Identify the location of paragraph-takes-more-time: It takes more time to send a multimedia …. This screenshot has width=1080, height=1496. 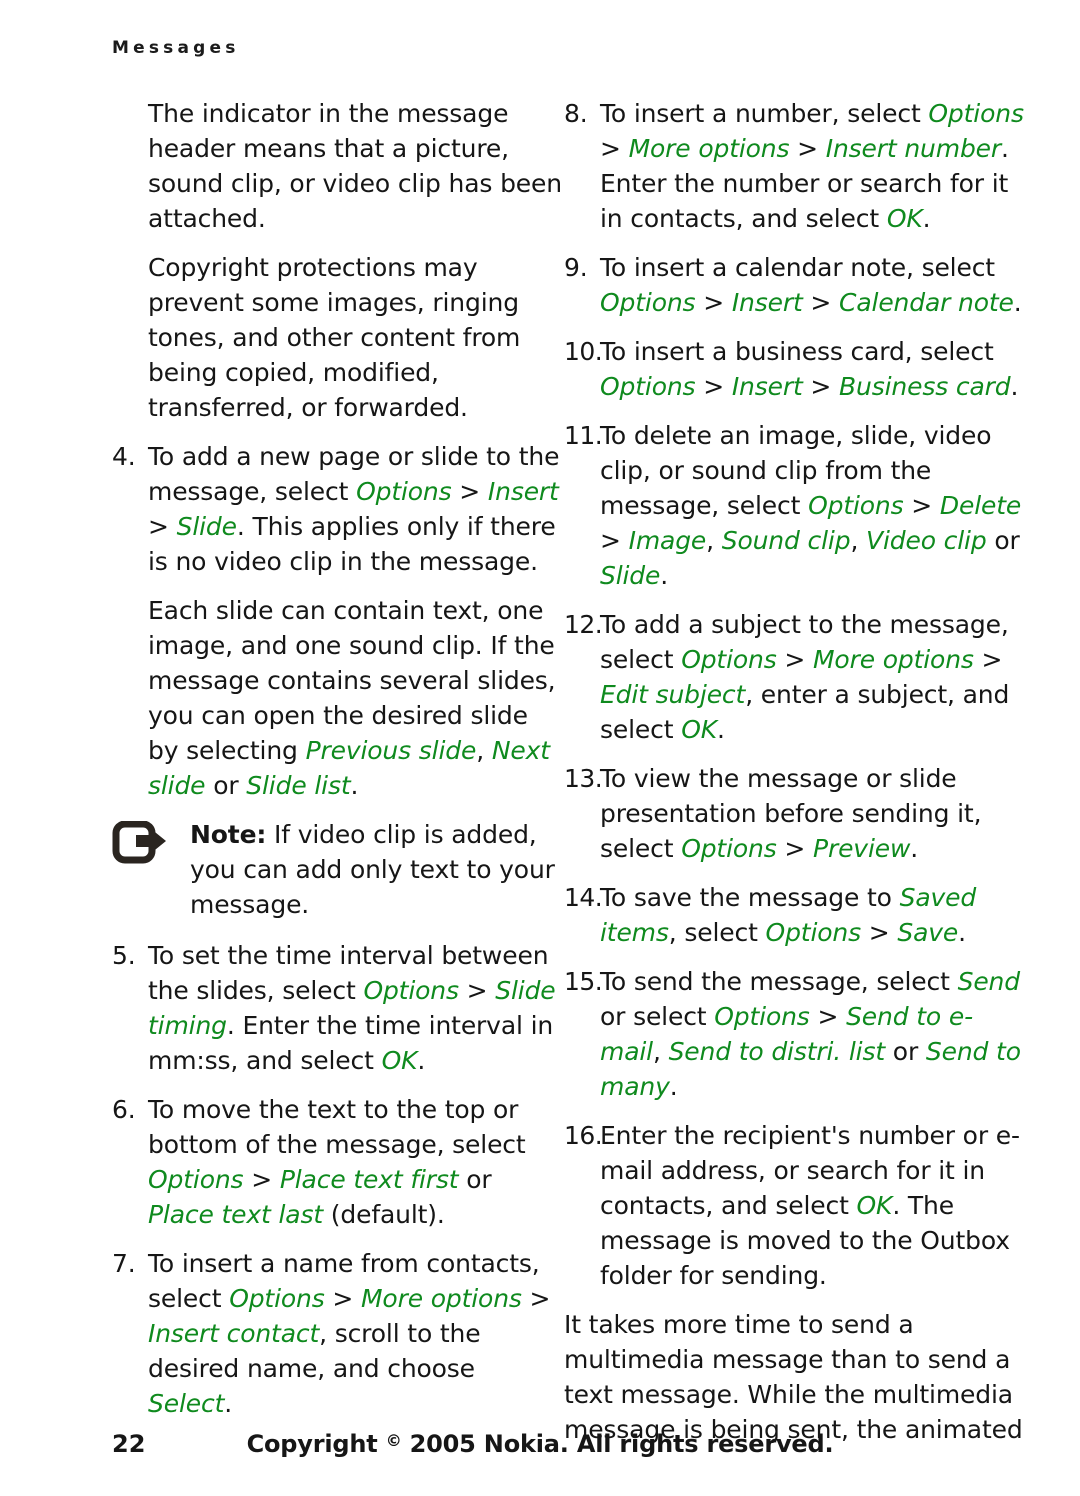
(794, 1377).